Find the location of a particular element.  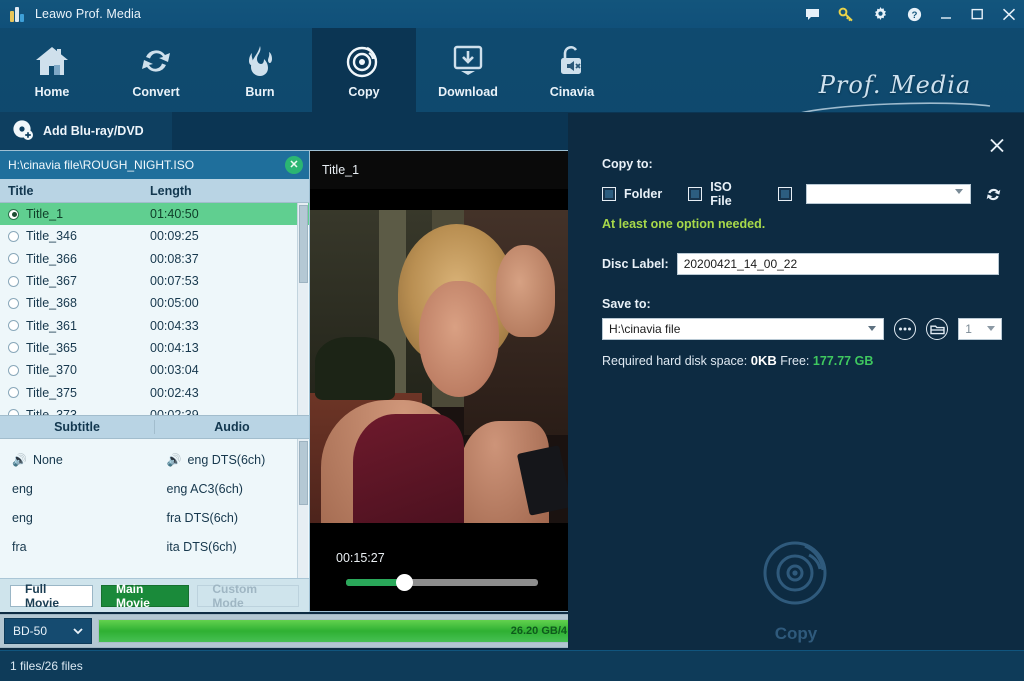

nav-item-download: Download is located at coordinates (468, 70).